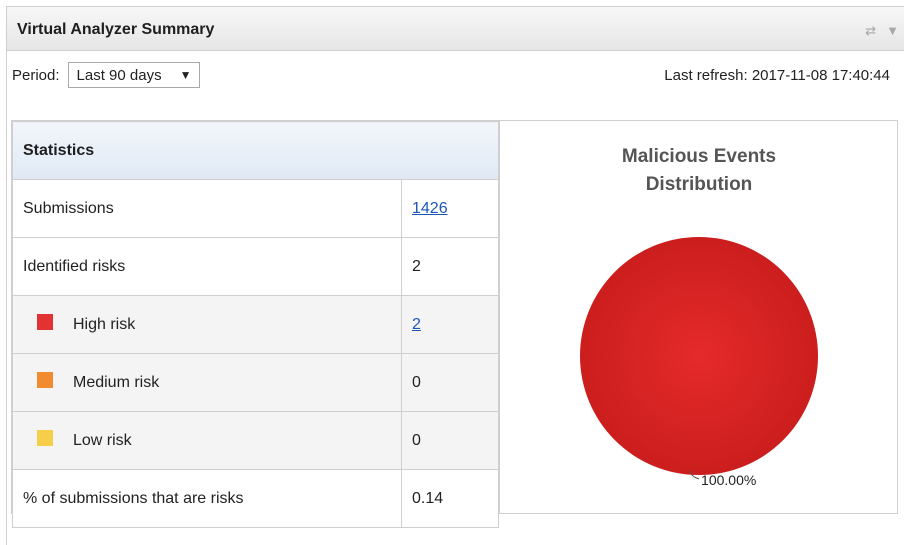 This screenshot has width=904, height=545. What do you see at coordinates (882, 31) in the screenshot?
I see `titlebar-icons: ⇄ ▼` at bounding box center [882, 31].